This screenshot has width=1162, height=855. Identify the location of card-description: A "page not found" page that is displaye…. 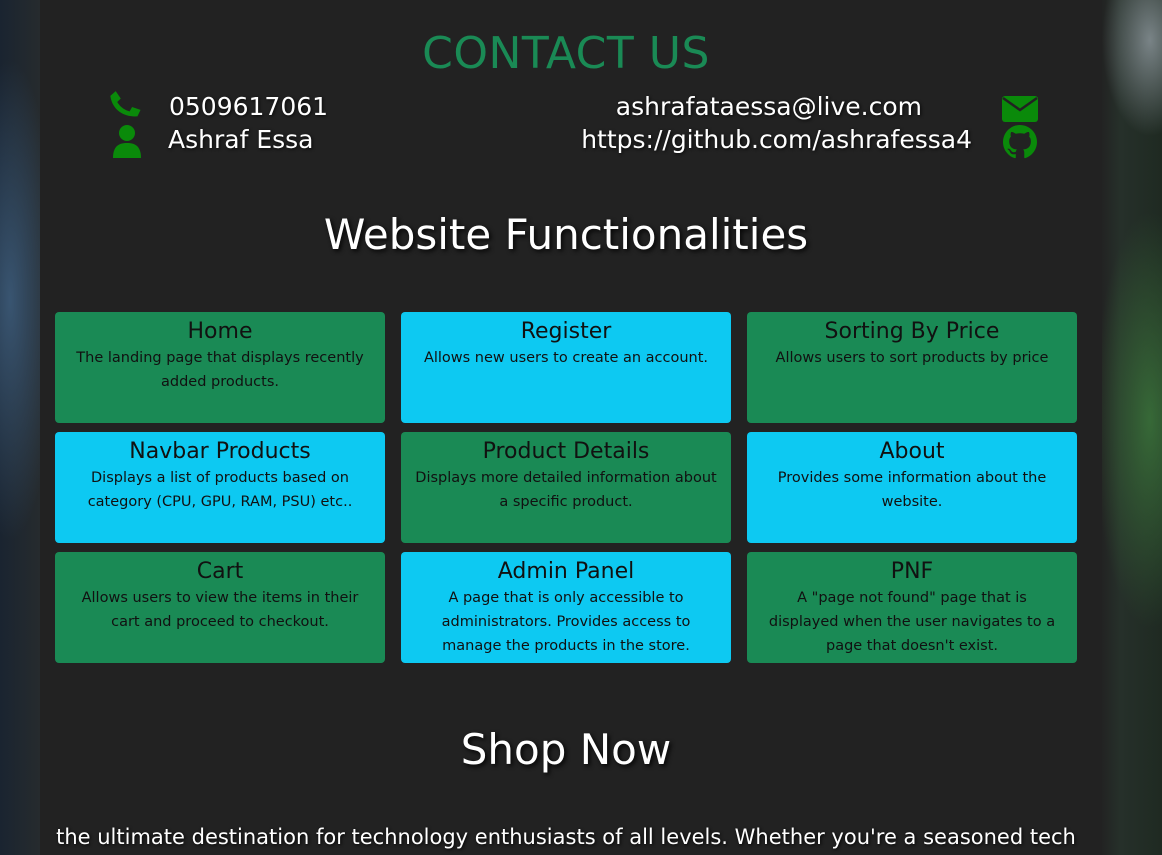
(912, 622).